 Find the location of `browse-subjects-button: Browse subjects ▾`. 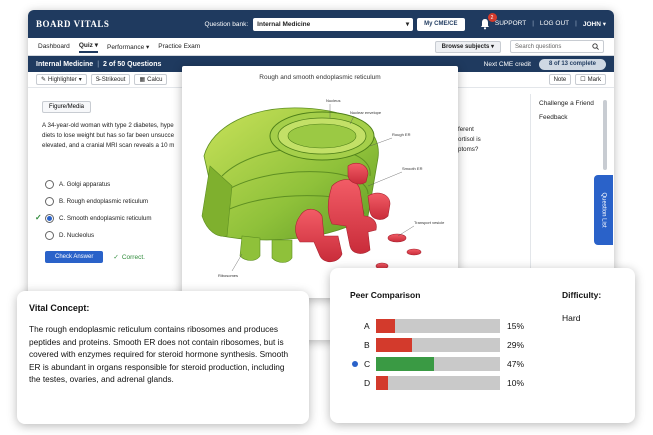

browse-subjects-button: Browse subjects ▾ is located at coordinates (467, 46).